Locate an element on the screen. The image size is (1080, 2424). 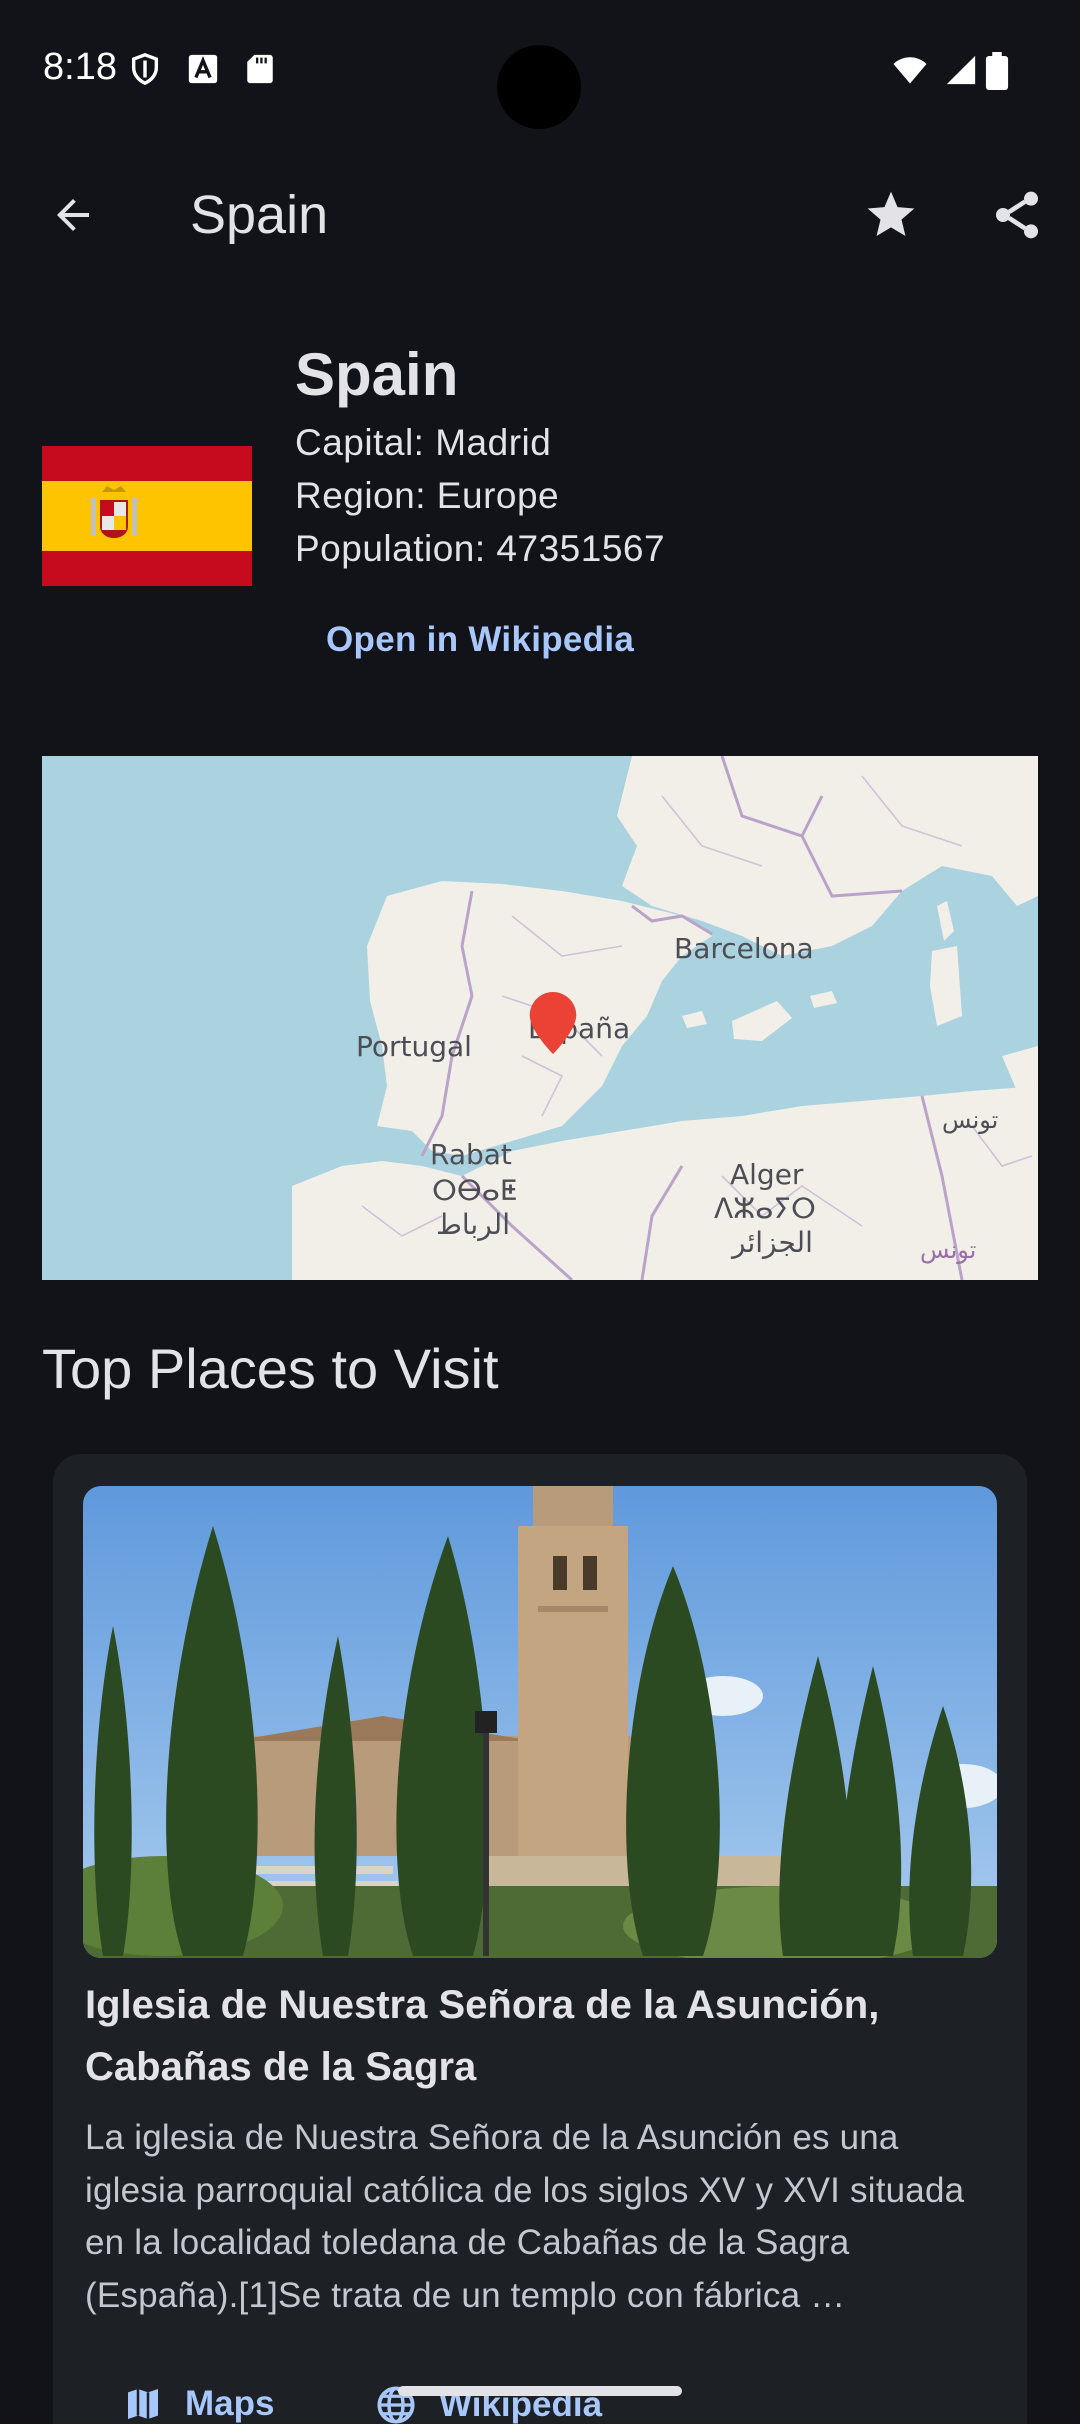
status-bar: 8:18 is located at coordinates (540, 70).